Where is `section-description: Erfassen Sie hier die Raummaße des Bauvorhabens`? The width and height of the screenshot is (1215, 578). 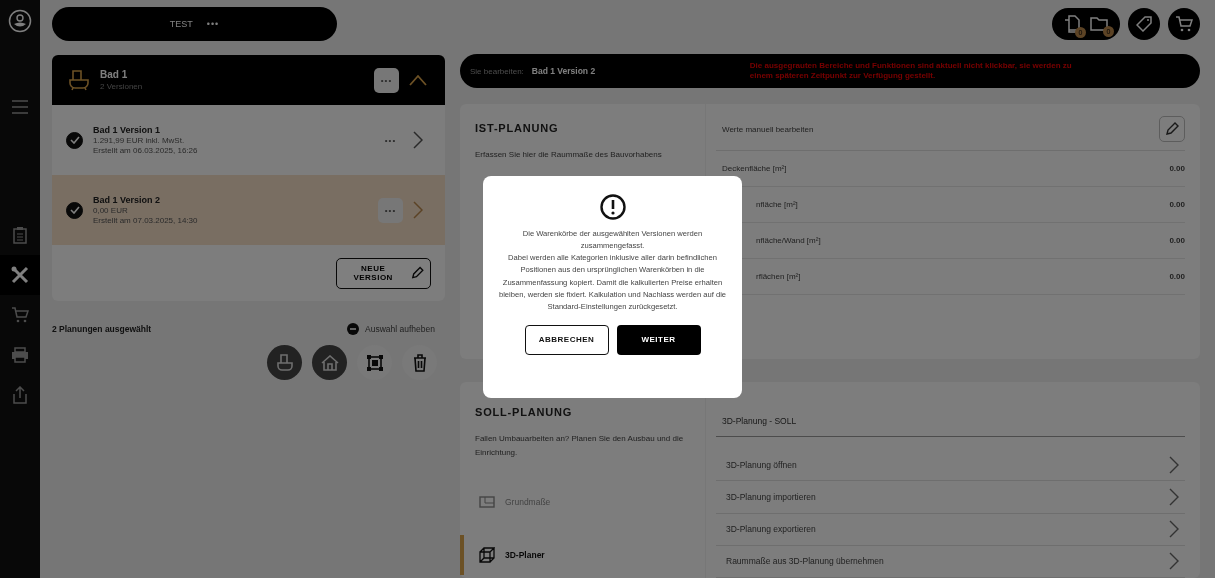
section-description: Erfassen Sie hier die Raummaße des Bauvorhabens is located at coordinates (569, 154).